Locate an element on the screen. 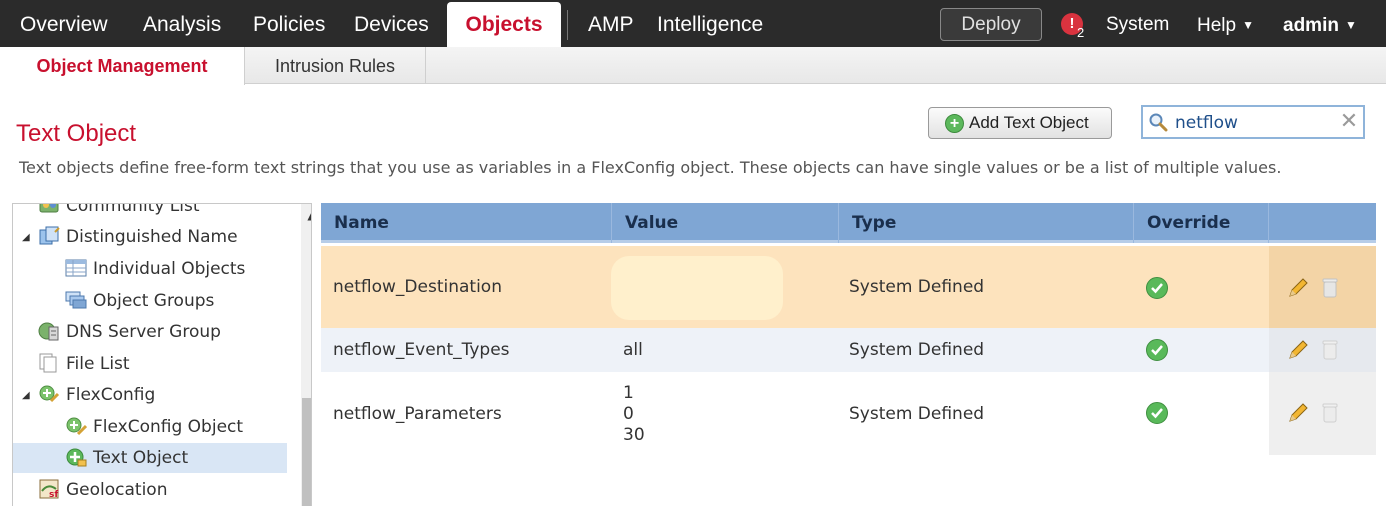 Image resolution: width=1386 pixels, height=506 pixels. nav-system: System is located at coordinates (1137, 23).